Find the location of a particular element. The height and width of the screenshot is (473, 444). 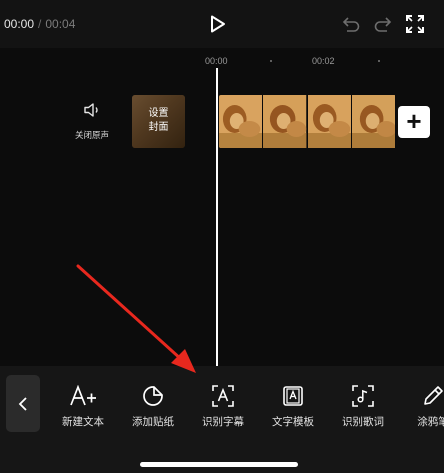

brush-icon is located at coordinates (431, 396).